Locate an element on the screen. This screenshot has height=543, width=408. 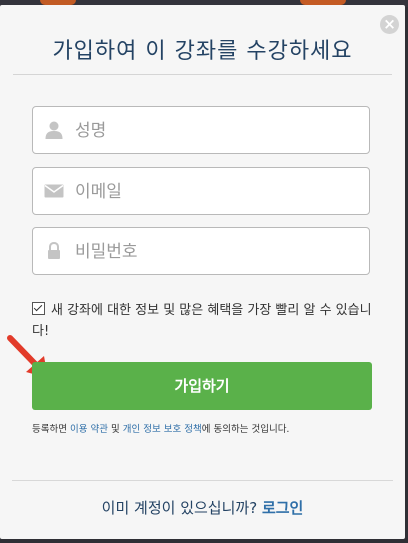
consent-label: 새 강좌에 대한 정보 및 많은 혜택을 가장 빨리 알 수 있습니다! is located at coordinates (202, 321).